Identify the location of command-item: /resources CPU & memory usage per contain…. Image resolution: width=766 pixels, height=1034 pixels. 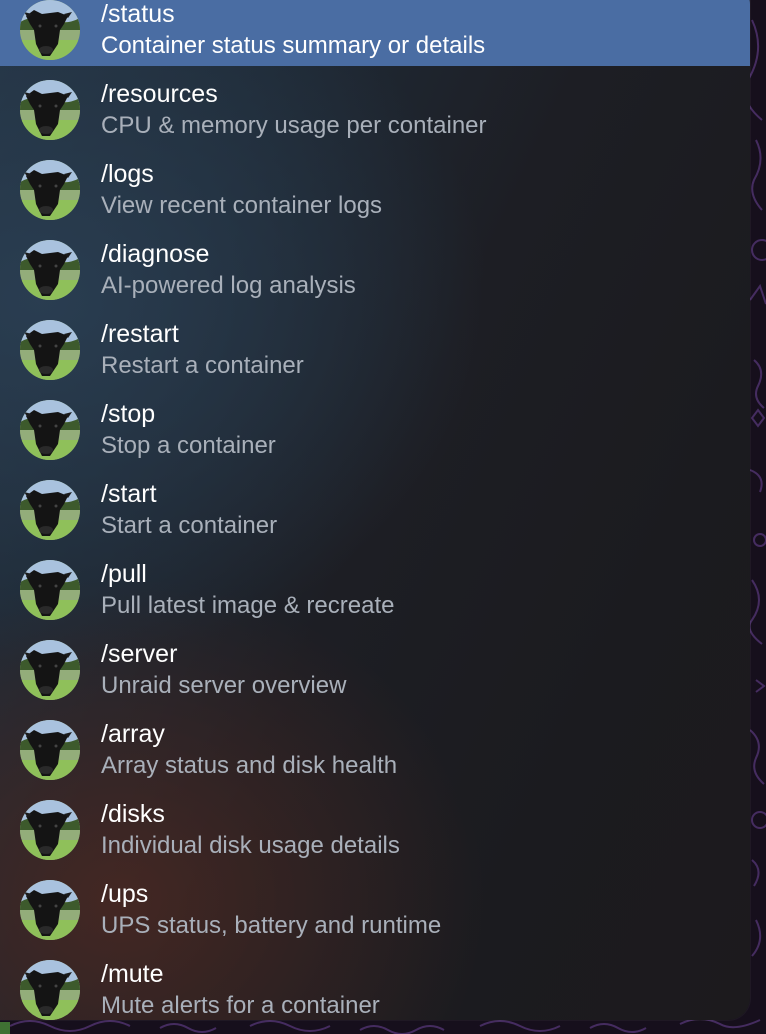
(375, 106).